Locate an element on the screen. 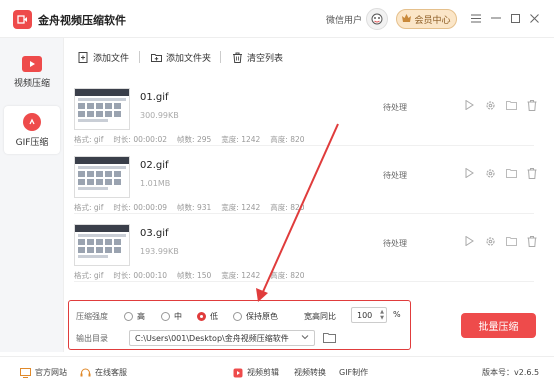 The image size is (554, 388). menu-icon is located at coordinates (476, 18).